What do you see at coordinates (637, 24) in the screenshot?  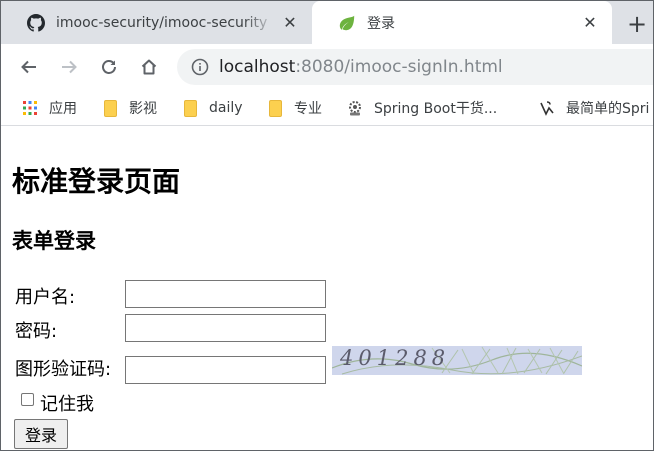 I see `plus-icon: +` at bounding box center [637, 24].